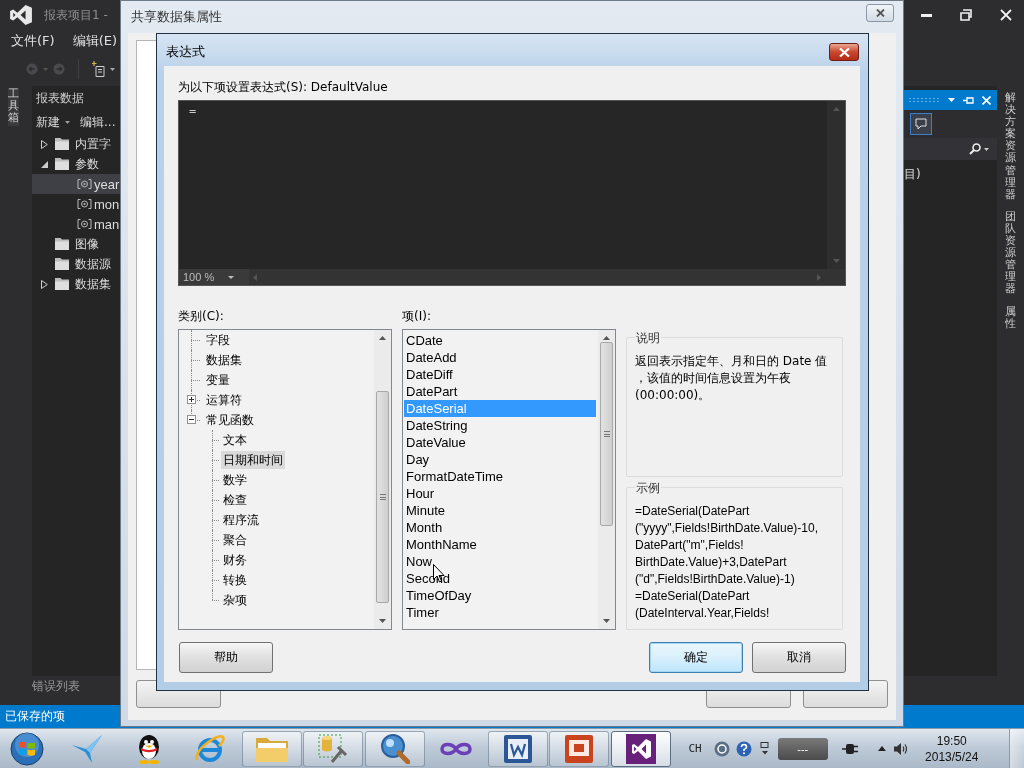 This screenshot has height=768, width=1024. Describe the element at coordinates (1010, 146) in the screenshot. I see `side-tab: 解决方案资源管理器` at that location.